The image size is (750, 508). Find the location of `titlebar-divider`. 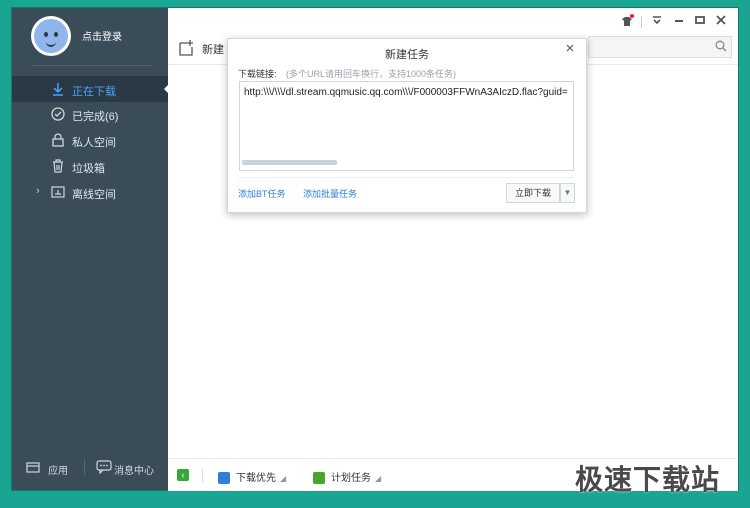

titlebar-divider is located at coordinates (641, 22).